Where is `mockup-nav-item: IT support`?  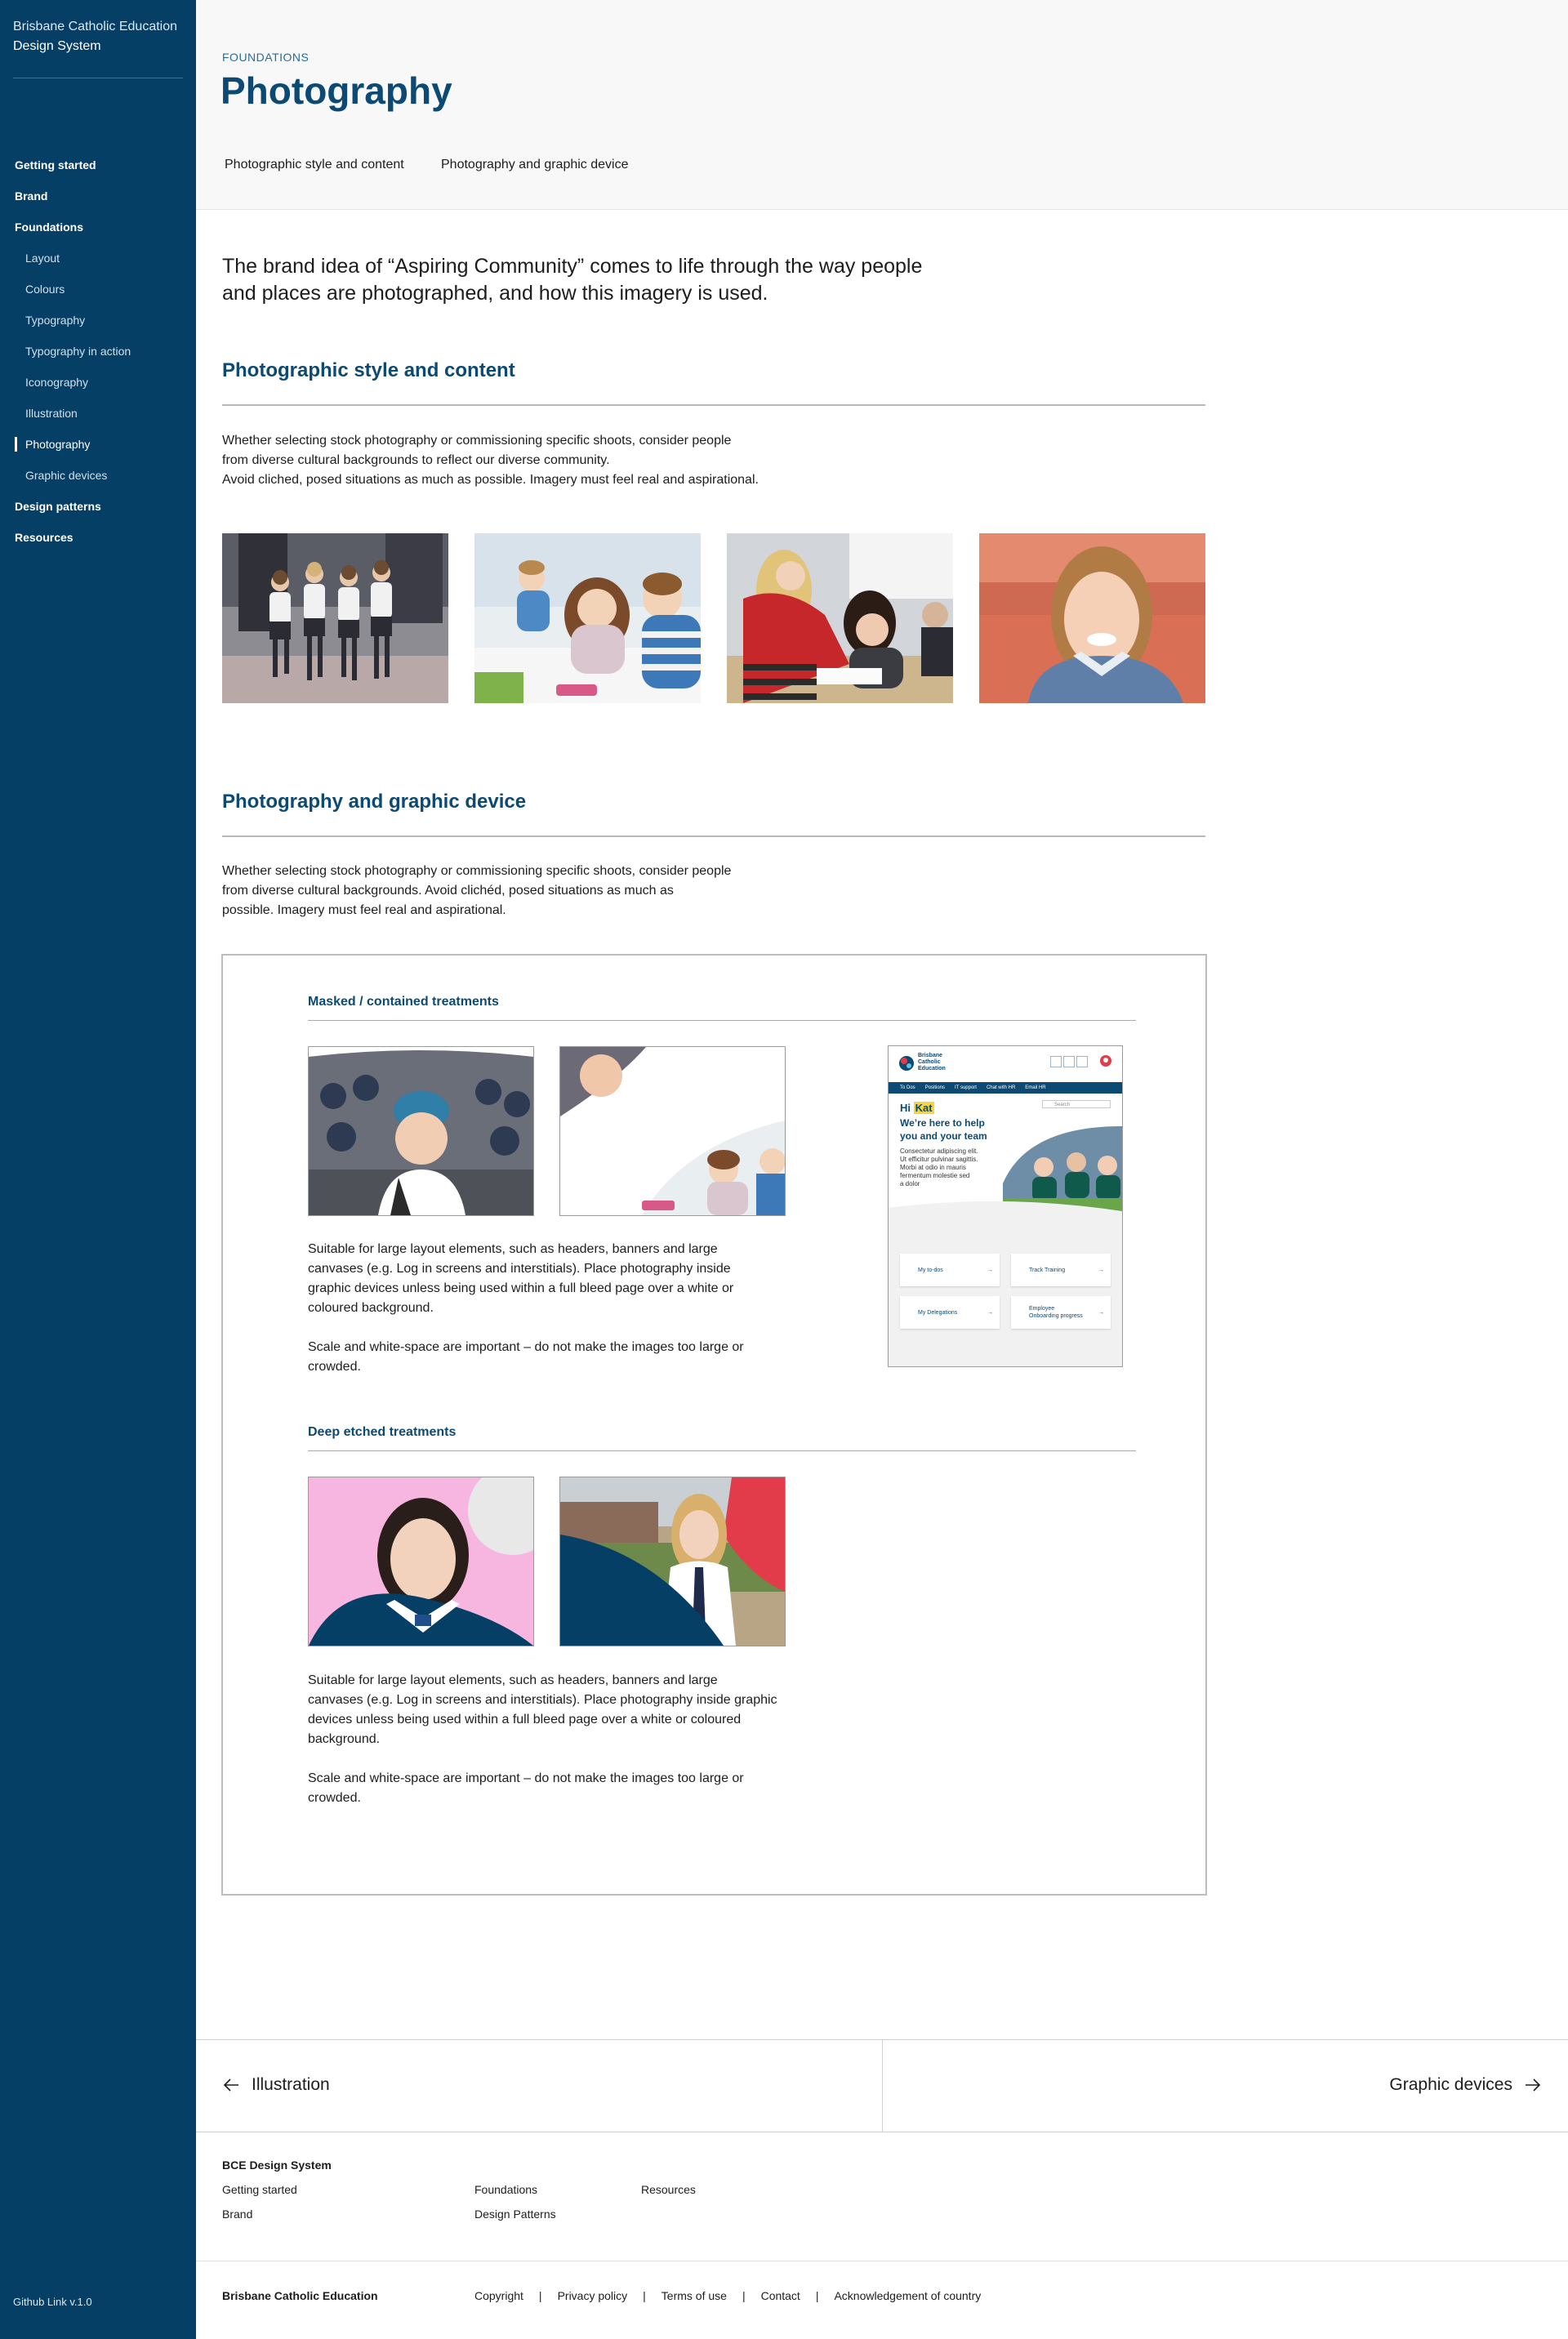
mockup-nav-item: IT support is located at coordinates (966, 1087).